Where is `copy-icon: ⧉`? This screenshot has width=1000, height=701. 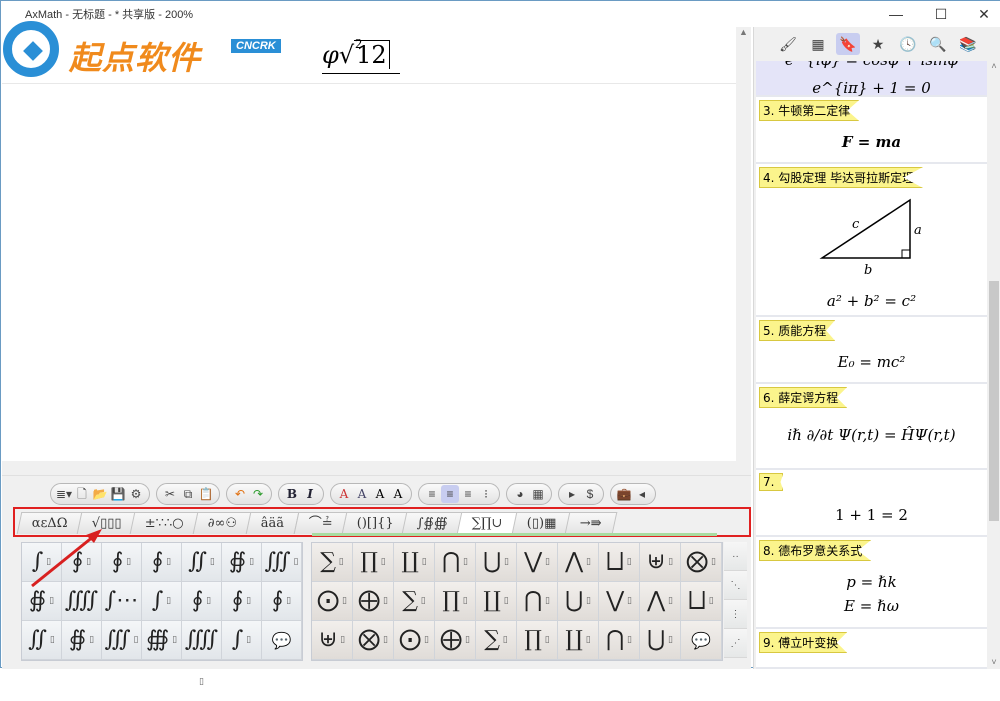 copy-icon: ⧉ is located at coordinates (188, 494).